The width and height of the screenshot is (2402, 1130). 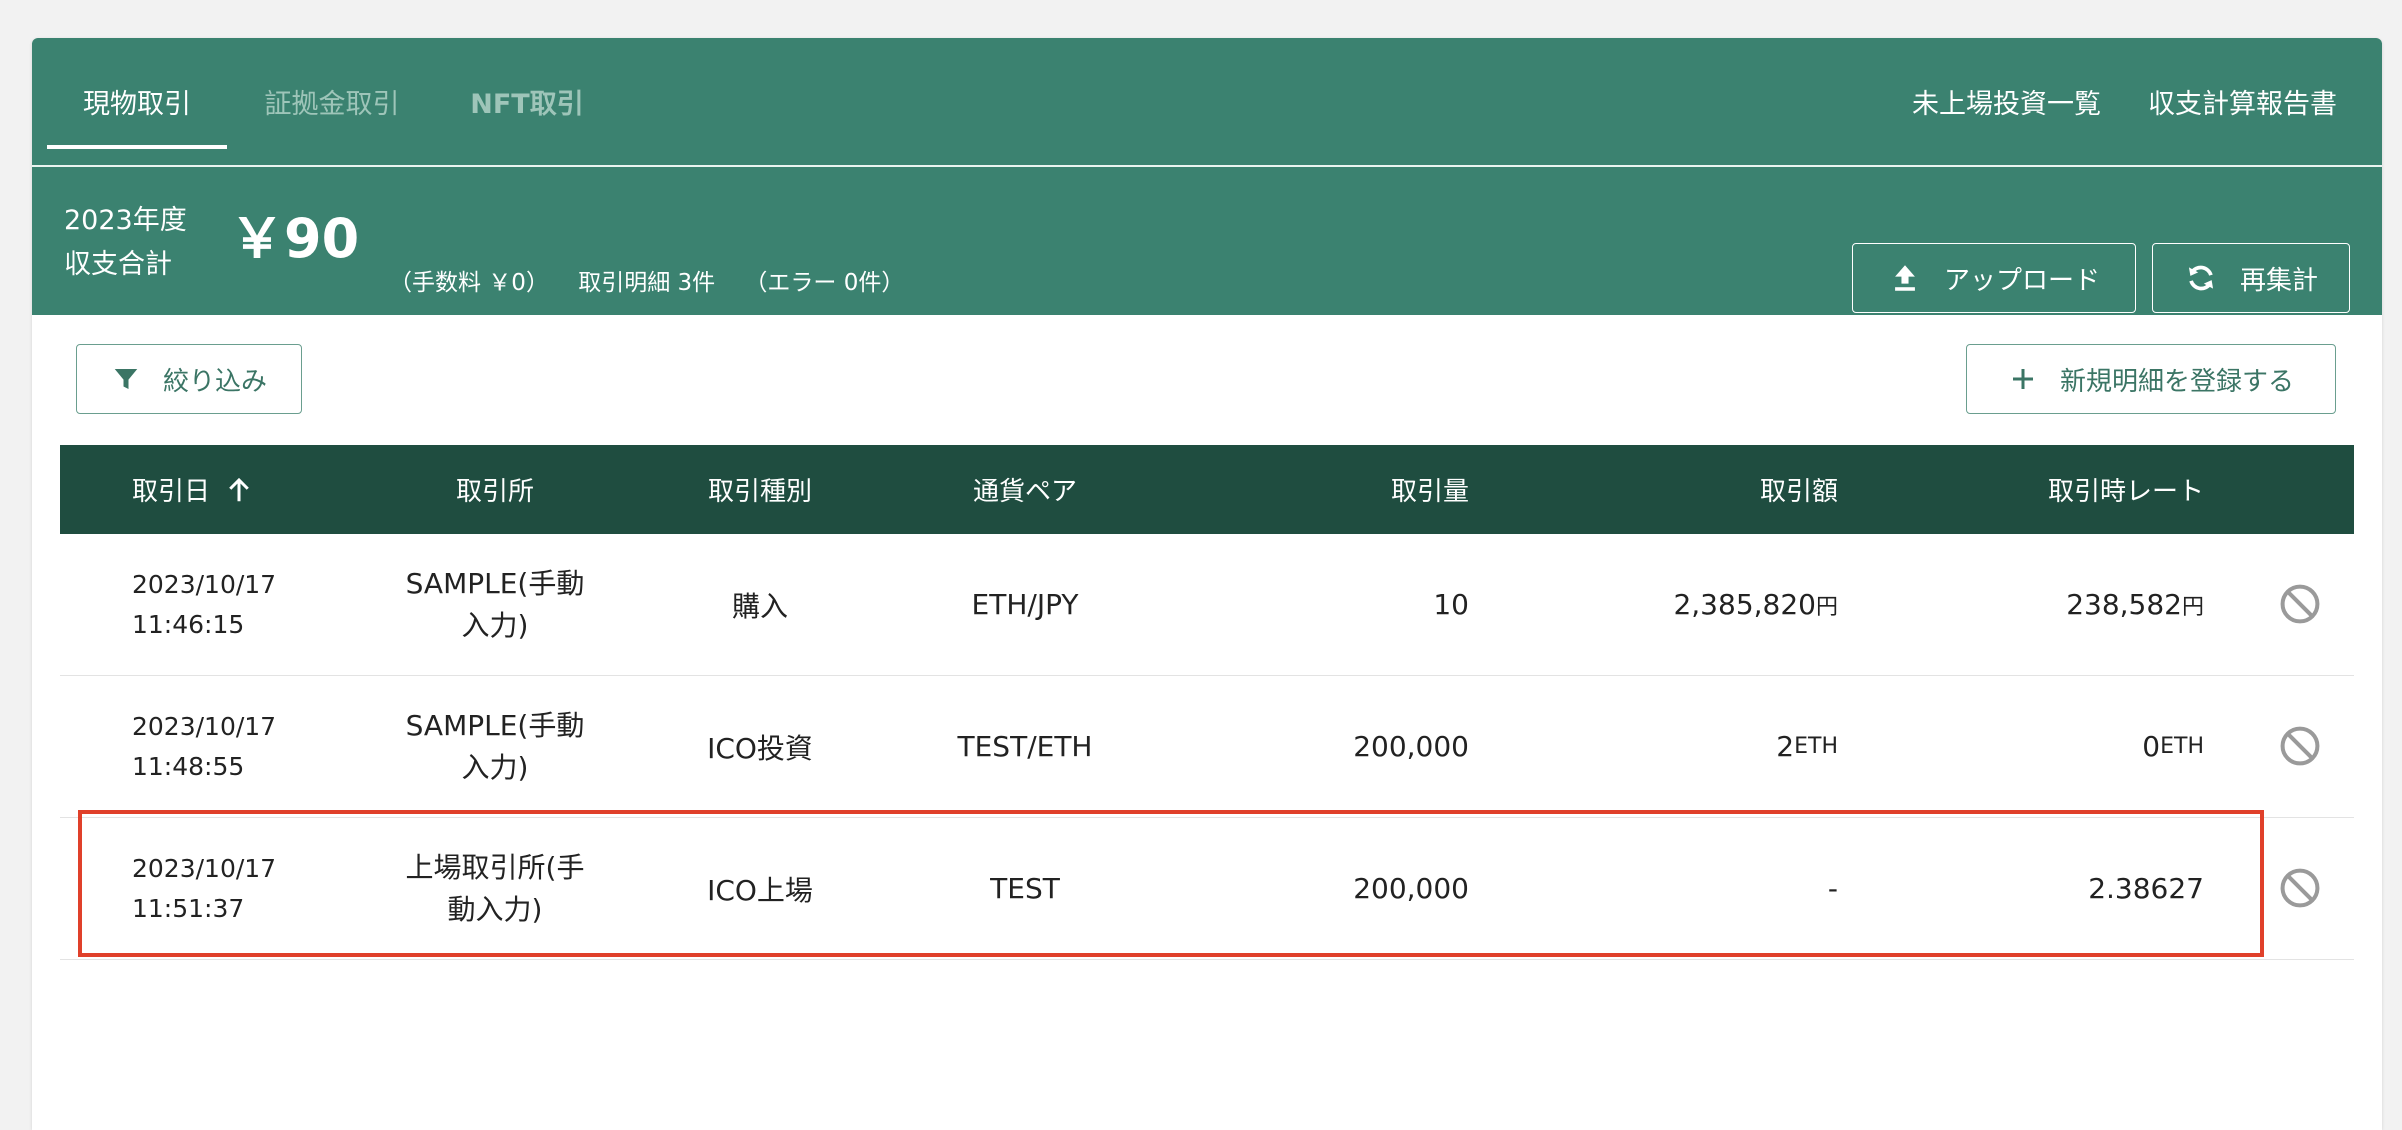 What do you see at coordinates (2006, 101) in the screenshot?
I see `nav-unlisted-investments: 未上場投資一覧` at bounding box center [2006, 101].